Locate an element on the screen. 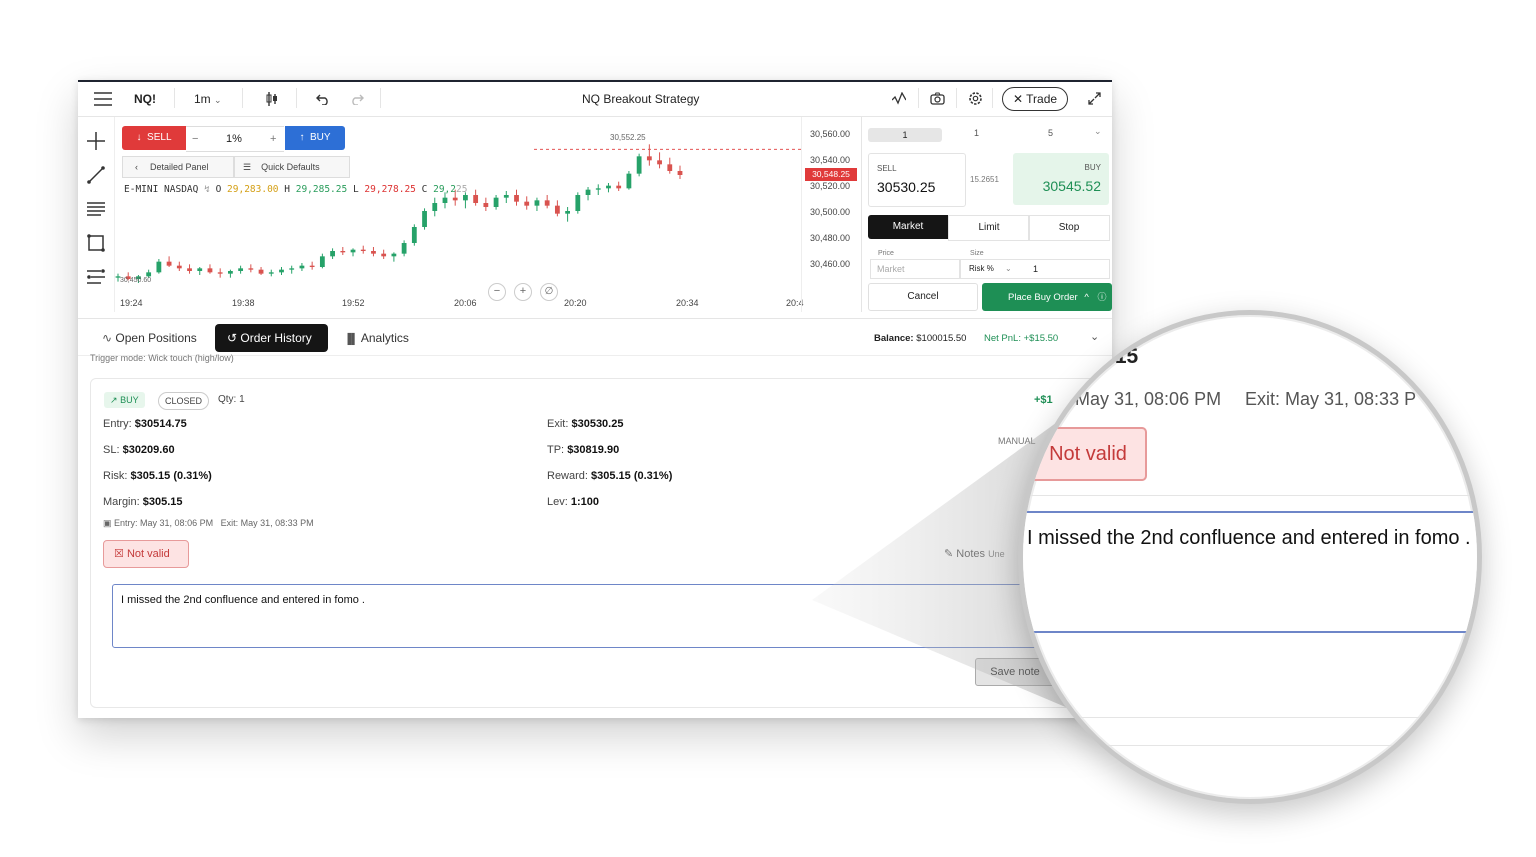 This screenshot has width=1536, height=857. tab-order-history: ↺ Order History is located at coordinates (271, 338).